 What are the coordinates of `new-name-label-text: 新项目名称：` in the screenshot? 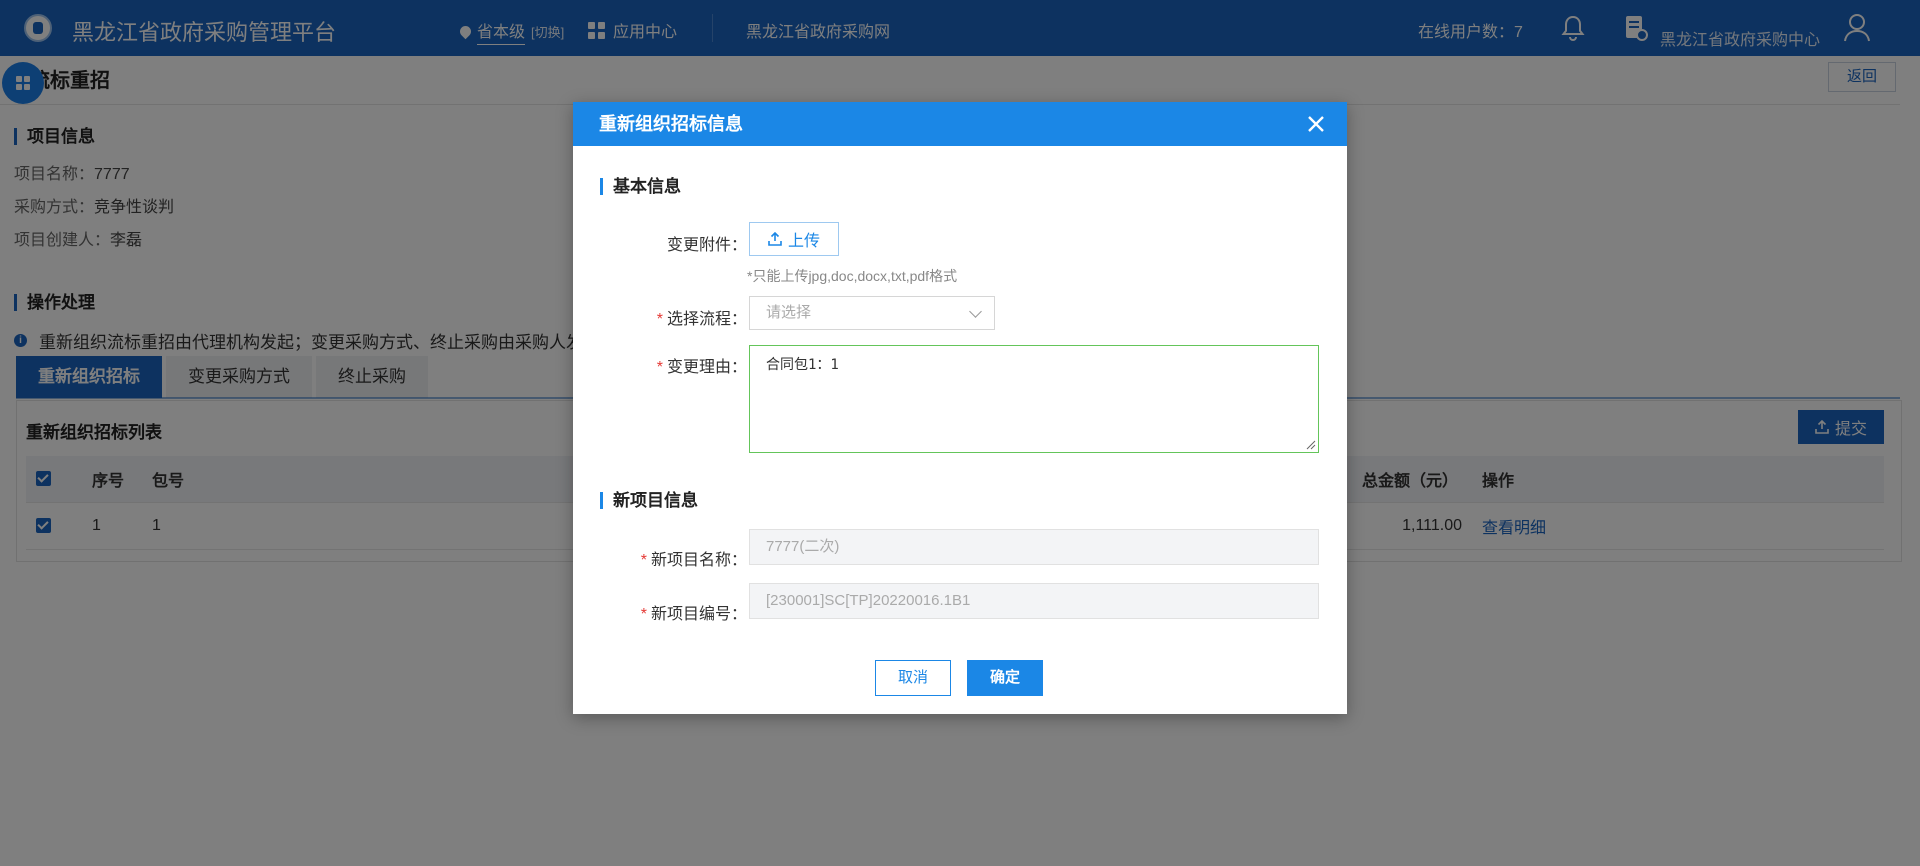 It's located at (698, 560).